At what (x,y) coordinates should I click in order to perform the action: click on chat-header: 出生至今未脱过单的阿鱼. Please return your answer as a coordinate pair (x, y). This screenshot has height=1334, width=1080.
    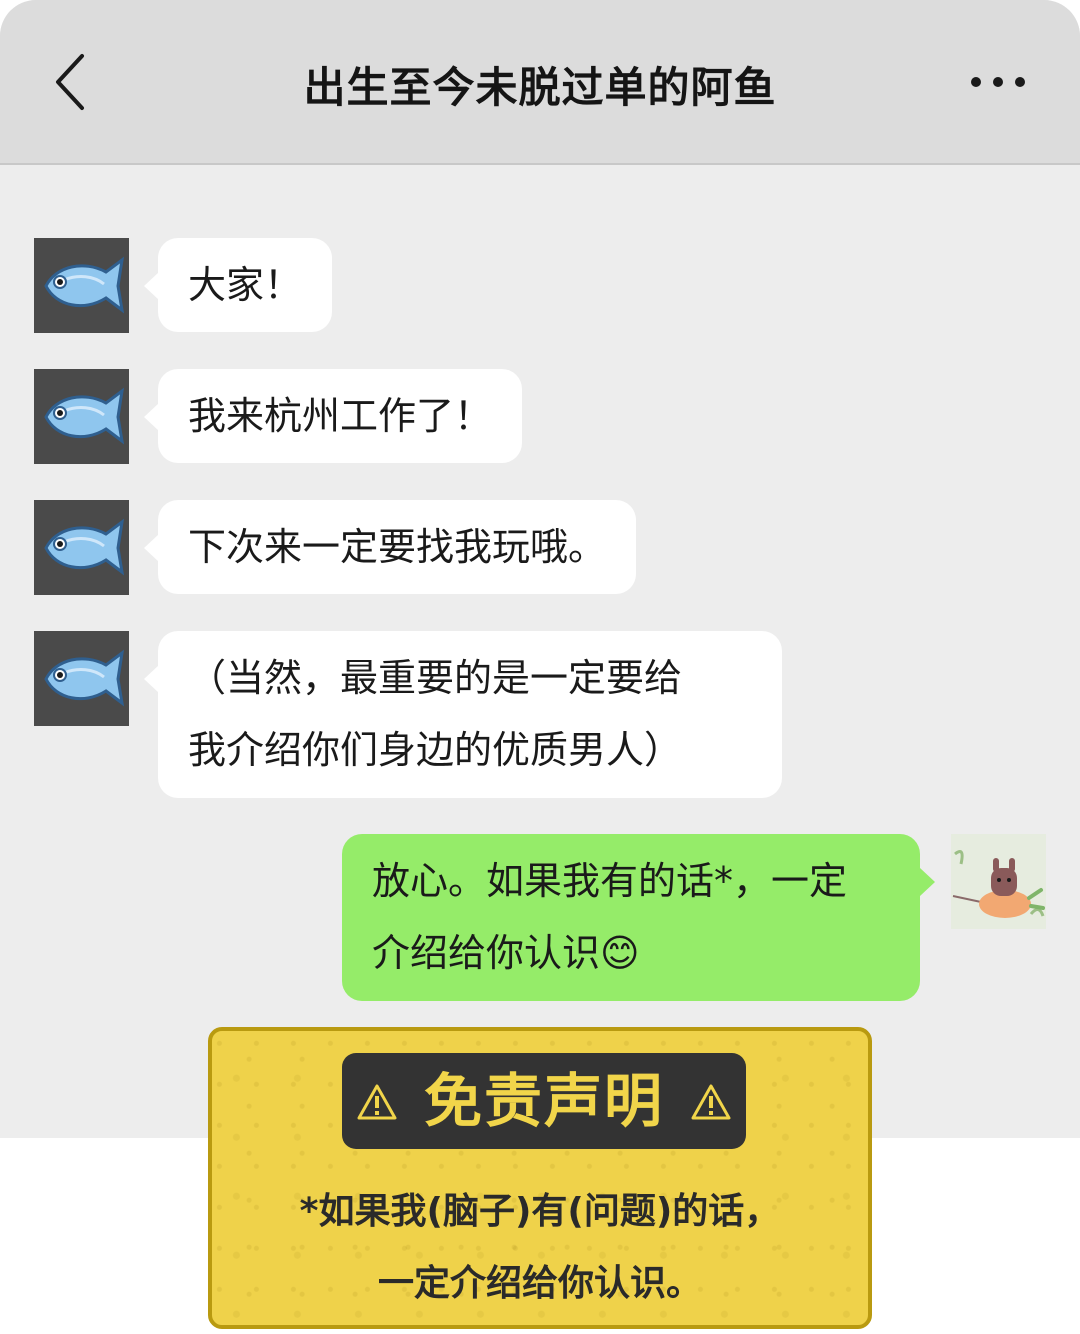
    Looking at the image, I should click on (540, 82).